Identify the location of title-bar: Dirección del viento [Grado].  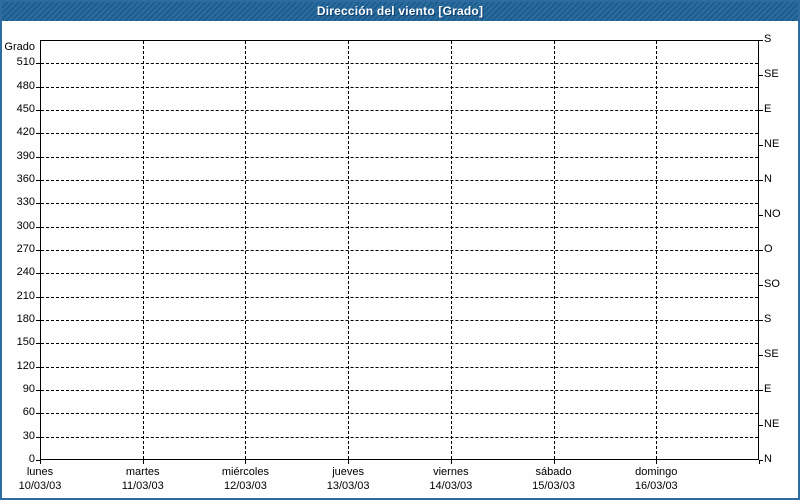
(400, 10).